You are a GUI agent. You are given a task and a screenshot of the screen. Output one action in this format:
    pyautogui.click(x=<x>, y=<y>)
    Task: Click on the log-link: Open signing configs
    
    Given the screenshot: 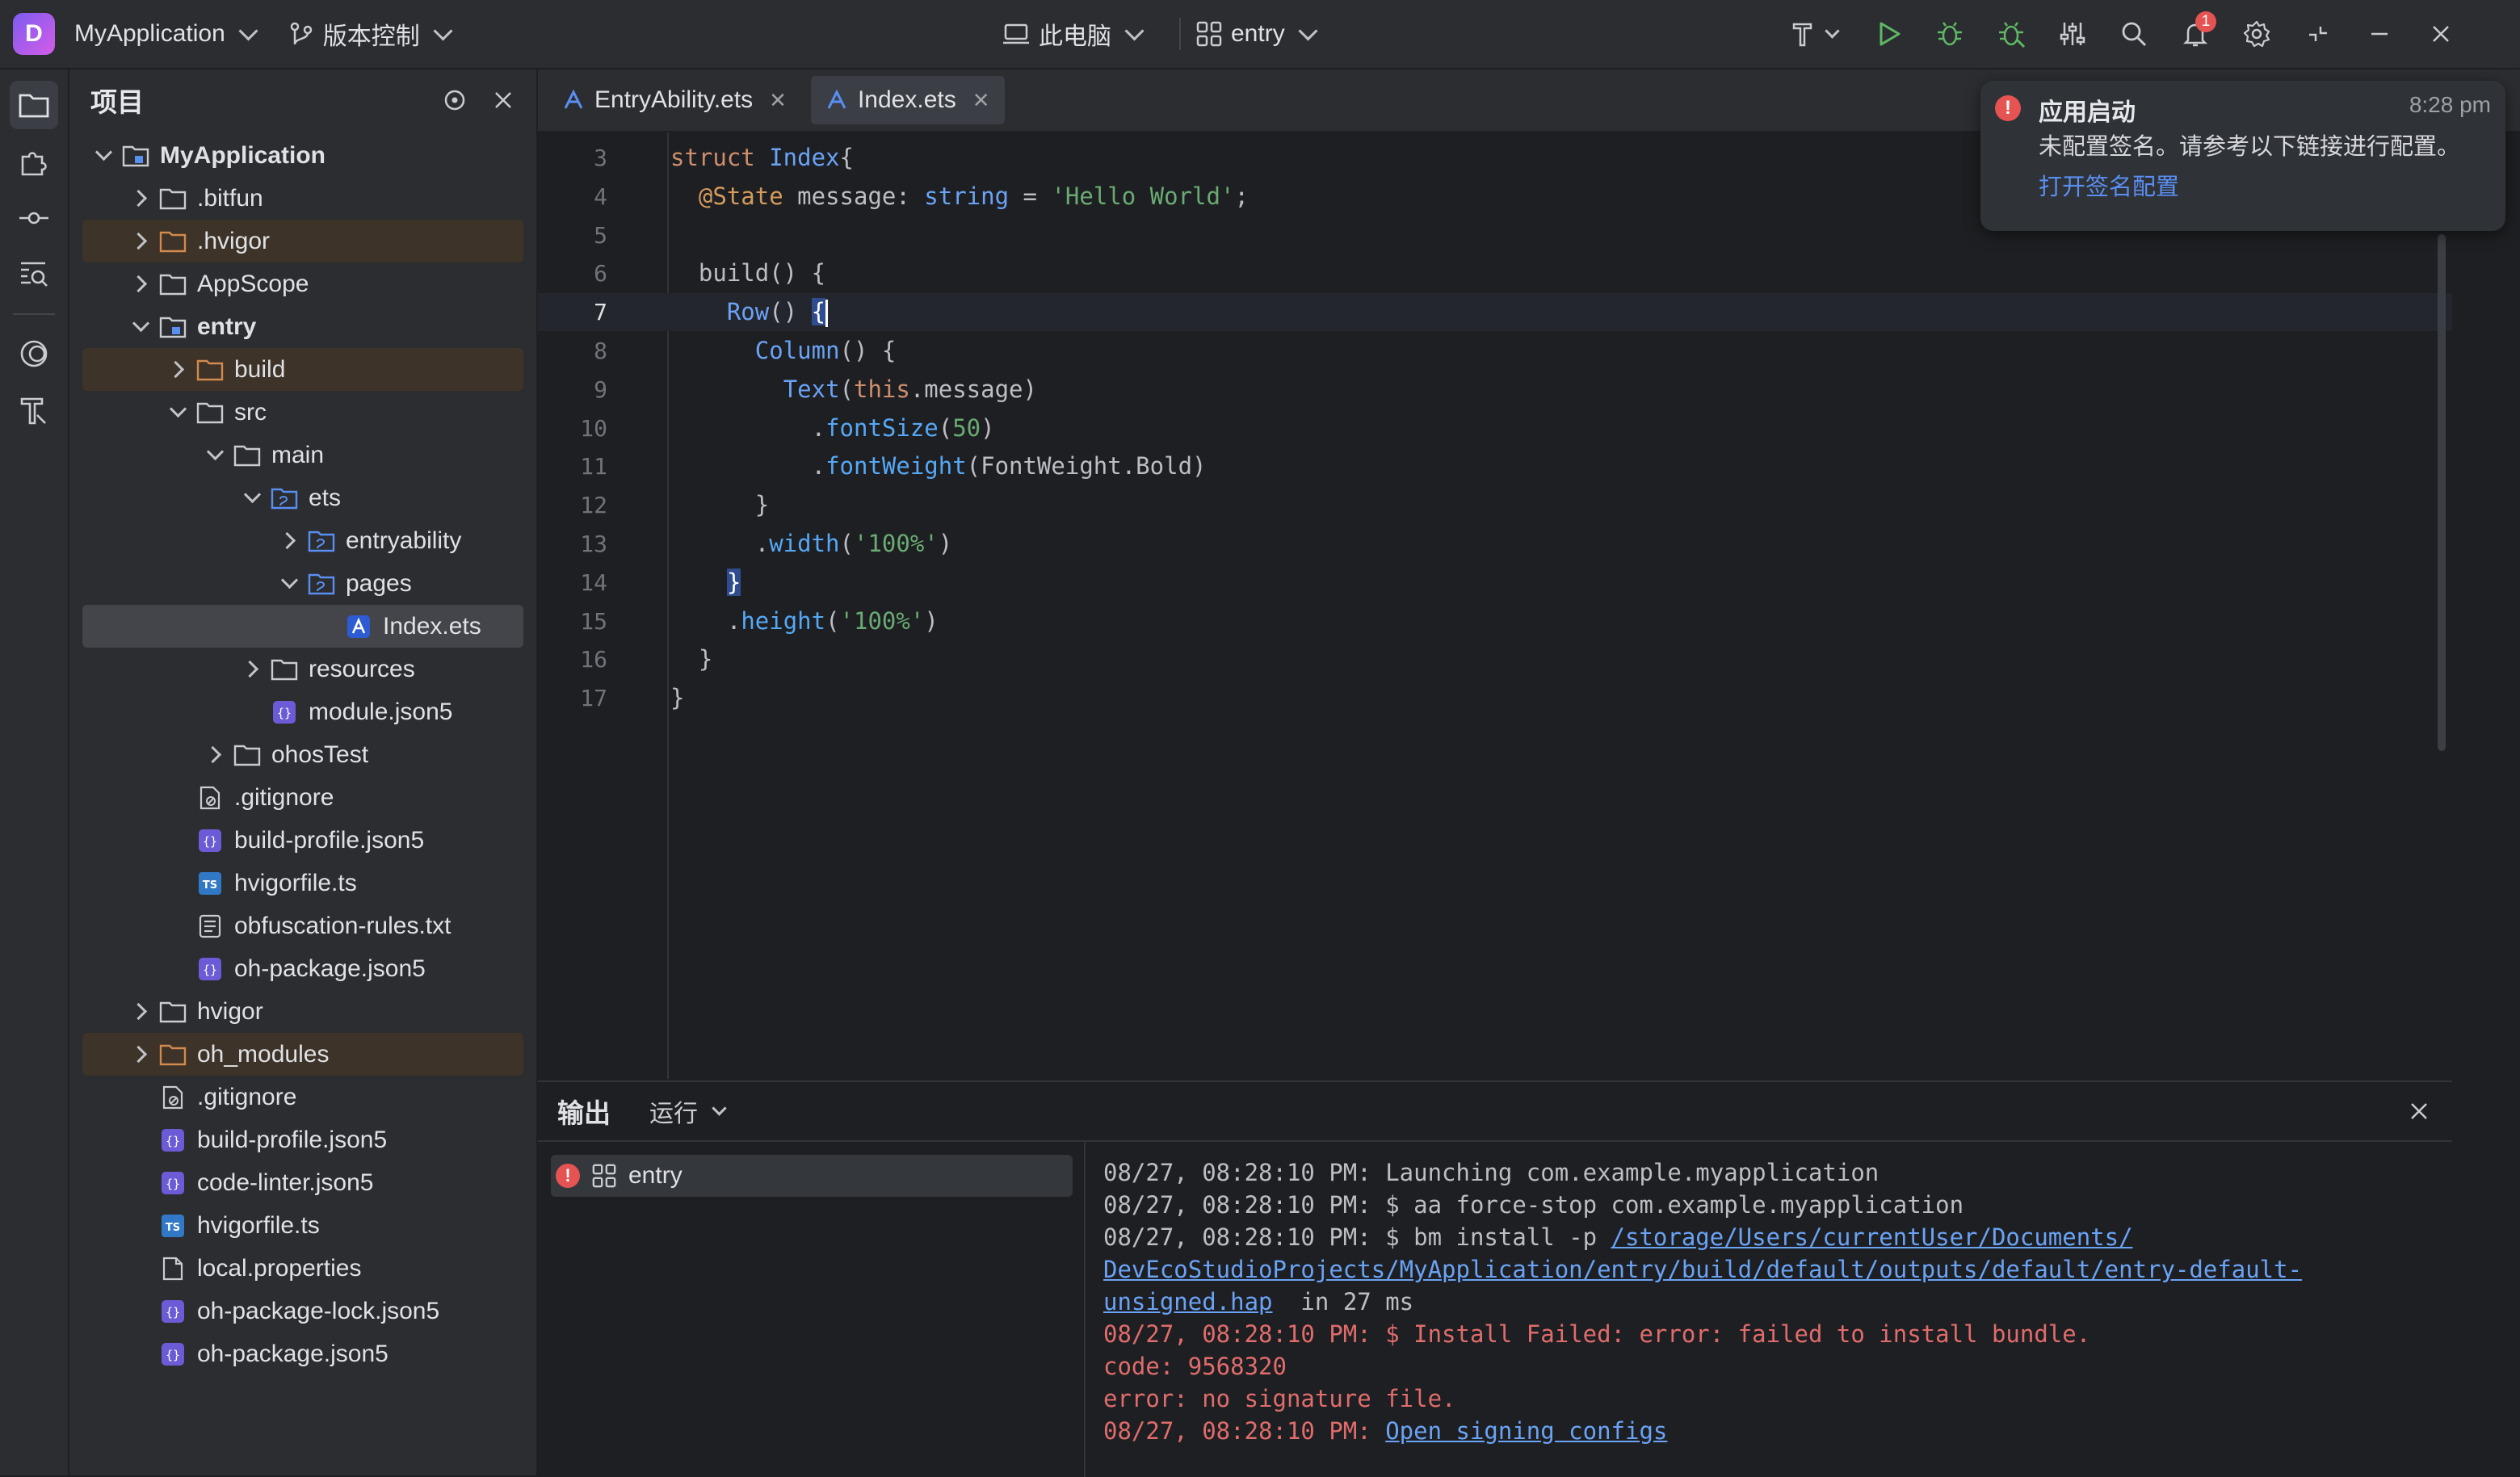 What is the action you would take?
    pyautogui.click(x=1526, y=1431)
    